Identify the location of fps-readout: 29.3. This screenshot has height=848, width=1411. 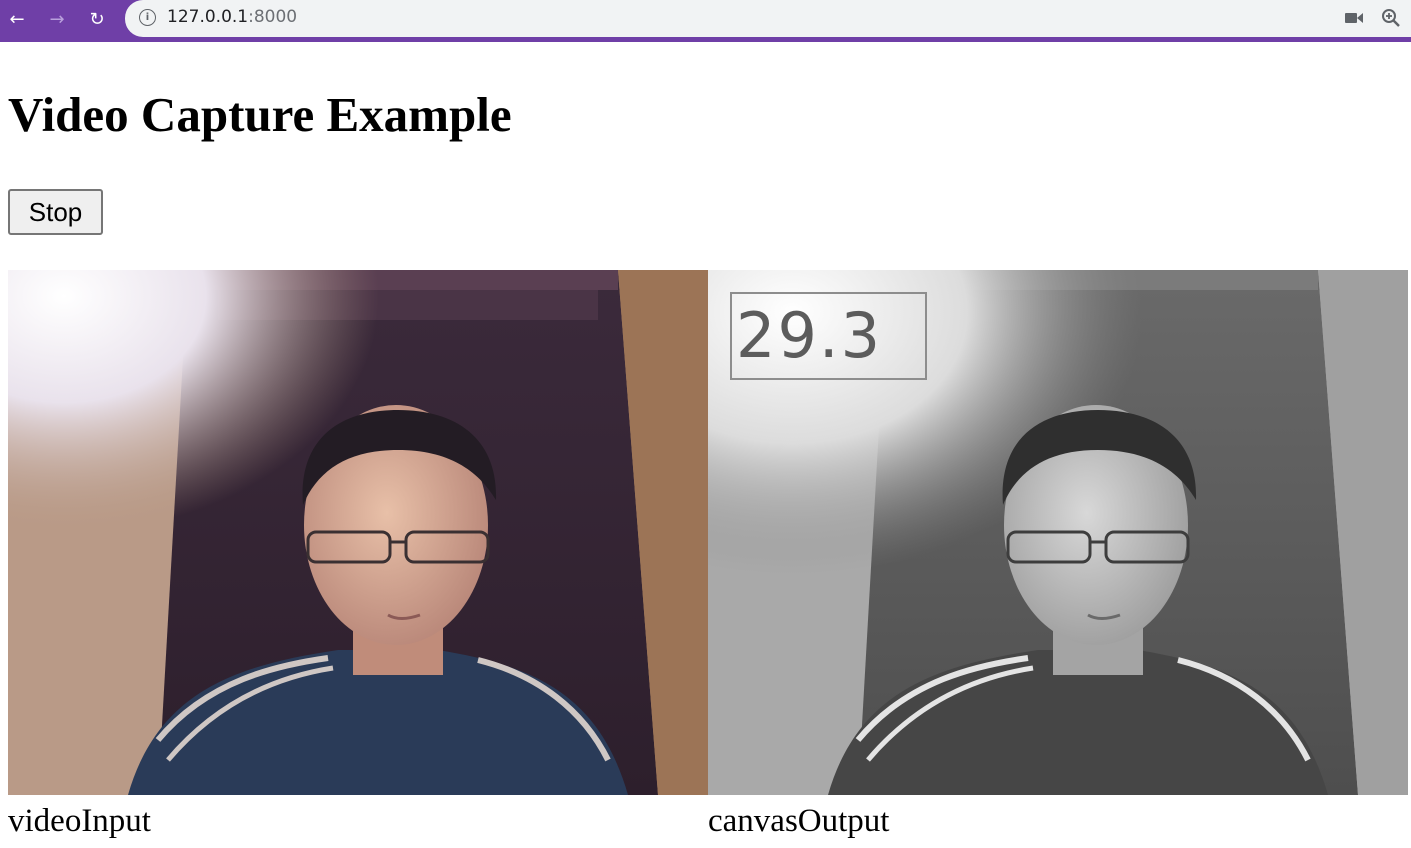
(828, 336).